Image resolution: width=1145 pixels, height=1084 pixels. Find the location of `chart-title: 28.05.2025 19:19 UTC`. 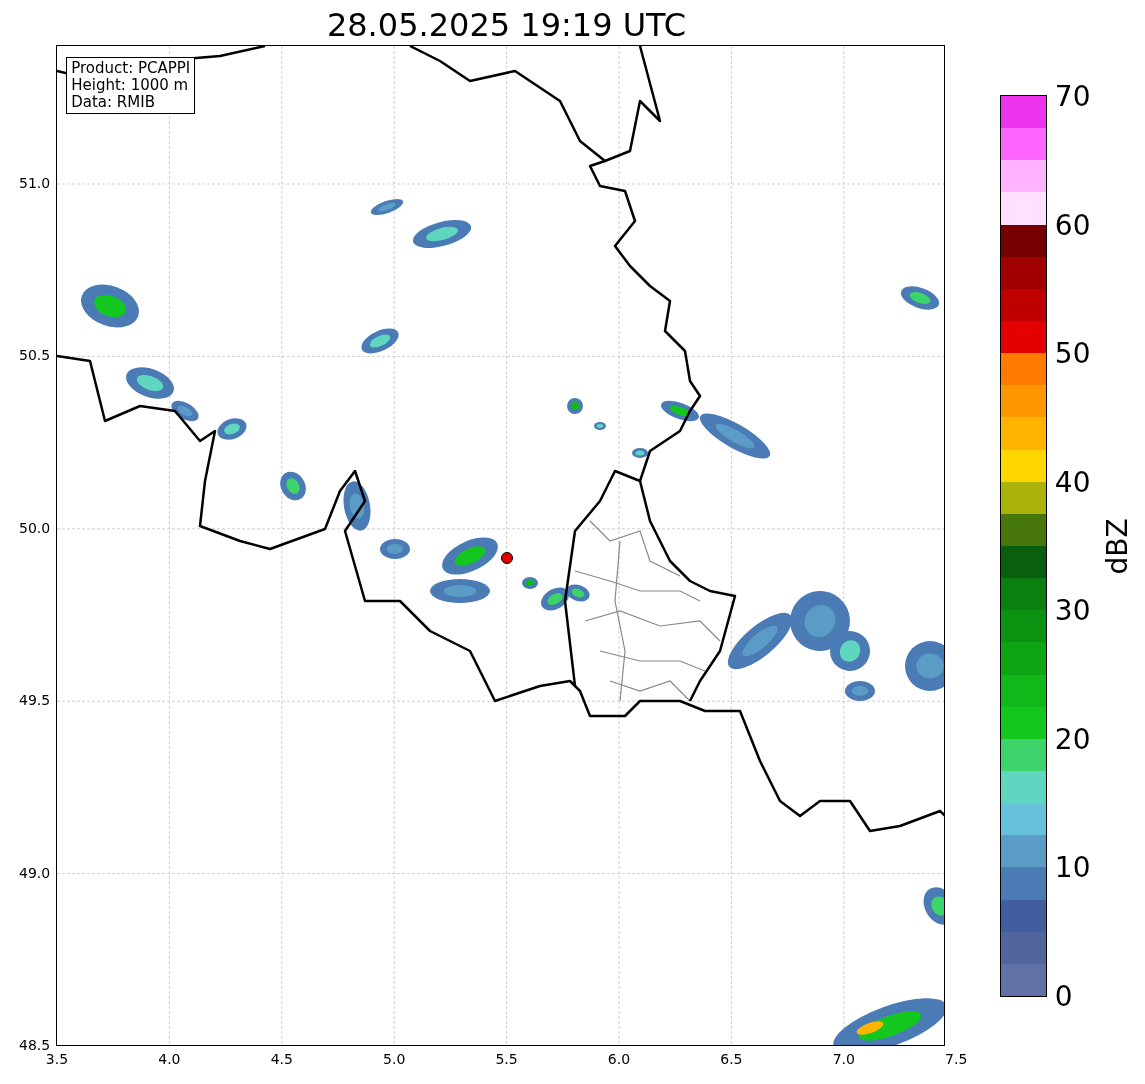

chart-title: 28.05.2025 19:19 UTC is located at coordinates (506, 25).